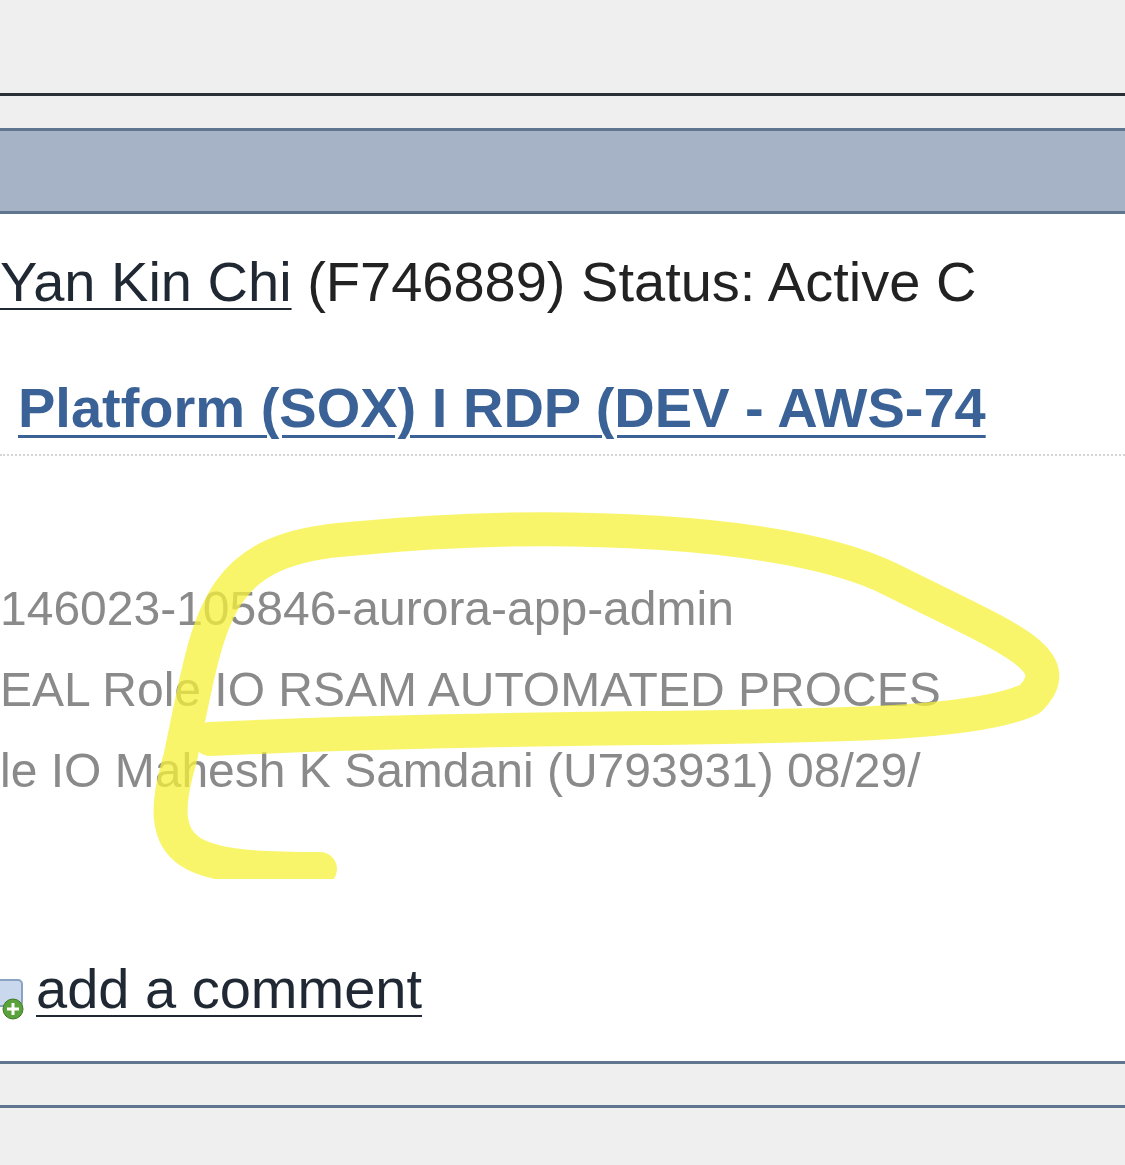 The width and height of the screenshot is (1125, 1165). I want to click on user-name-link: Yan Kin Chi, so click(146, 281).